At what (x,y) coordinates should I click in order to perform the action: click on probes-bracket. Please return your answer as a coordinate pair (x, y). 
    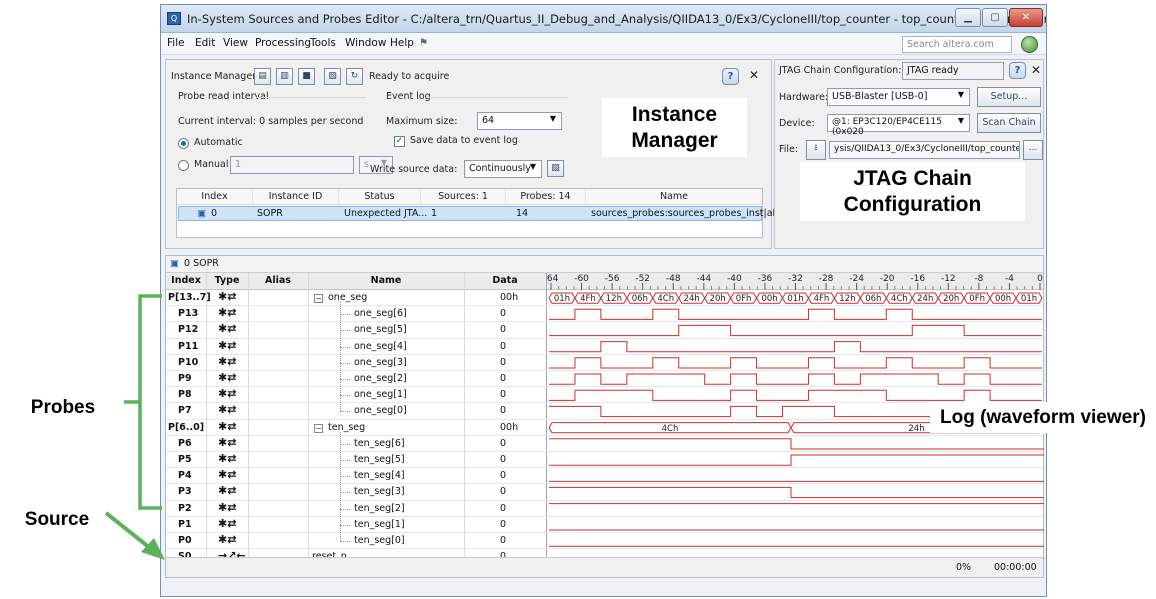
    Looking at the image, I should click on (143, 402).